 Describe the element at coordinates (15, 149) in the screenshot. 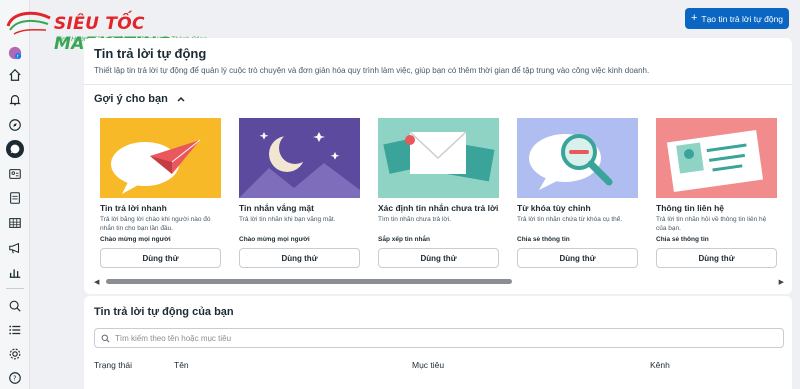

I see `chat-icon` at that location.